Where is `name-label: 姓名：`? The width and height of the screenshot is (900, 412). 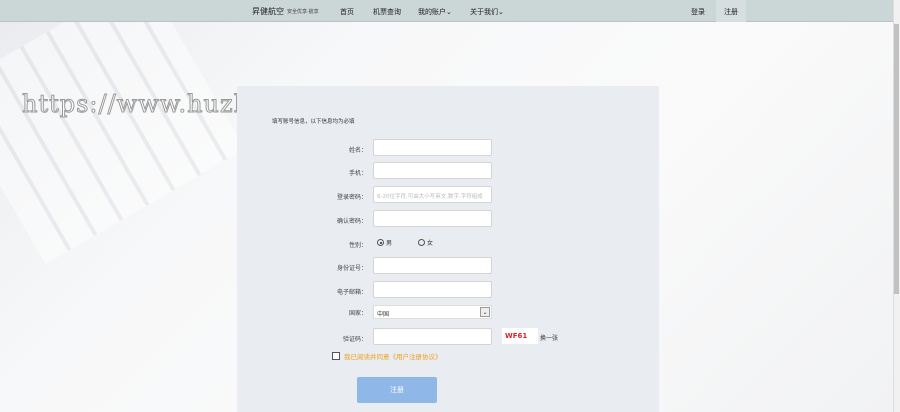
name-label: 姓名： is located at coordinates (357, 150).